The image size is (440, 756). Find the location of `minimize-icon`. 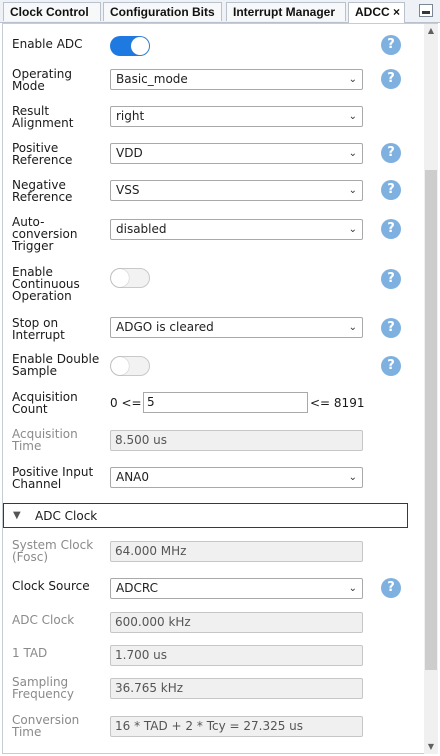

minimize-icon is located at coordinates (426, 10).